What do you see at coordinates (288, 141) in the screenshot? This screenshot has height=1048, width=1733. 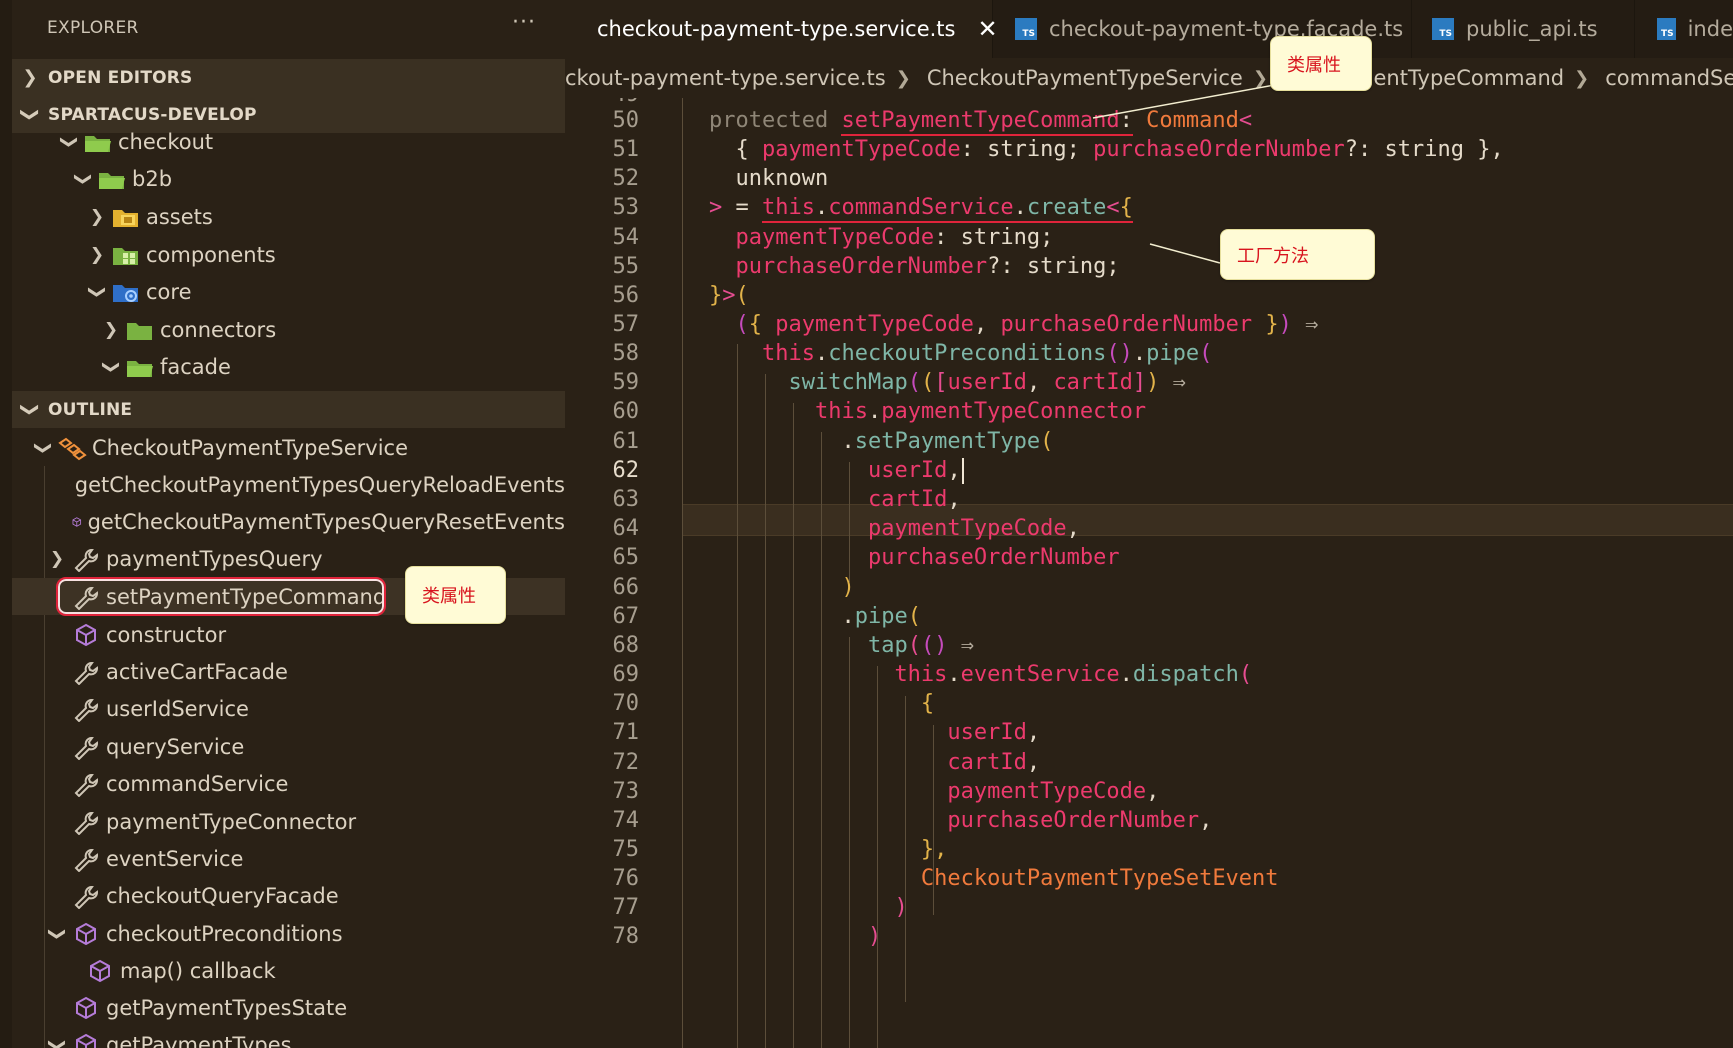 I see `tree-item-checkout: ❯ checkout` at bounding box center [288, 141].